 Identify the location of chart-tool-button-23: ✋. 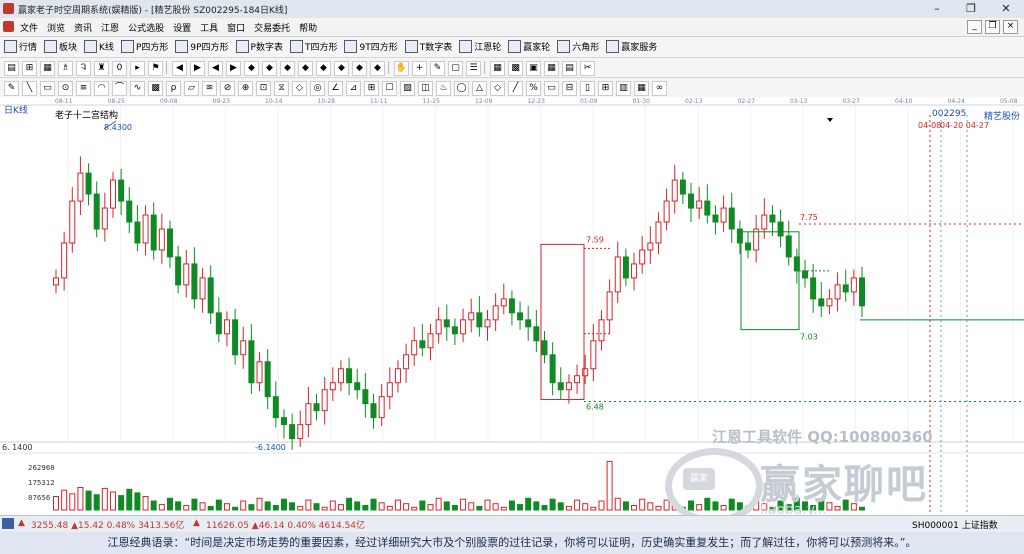
(401, 68).